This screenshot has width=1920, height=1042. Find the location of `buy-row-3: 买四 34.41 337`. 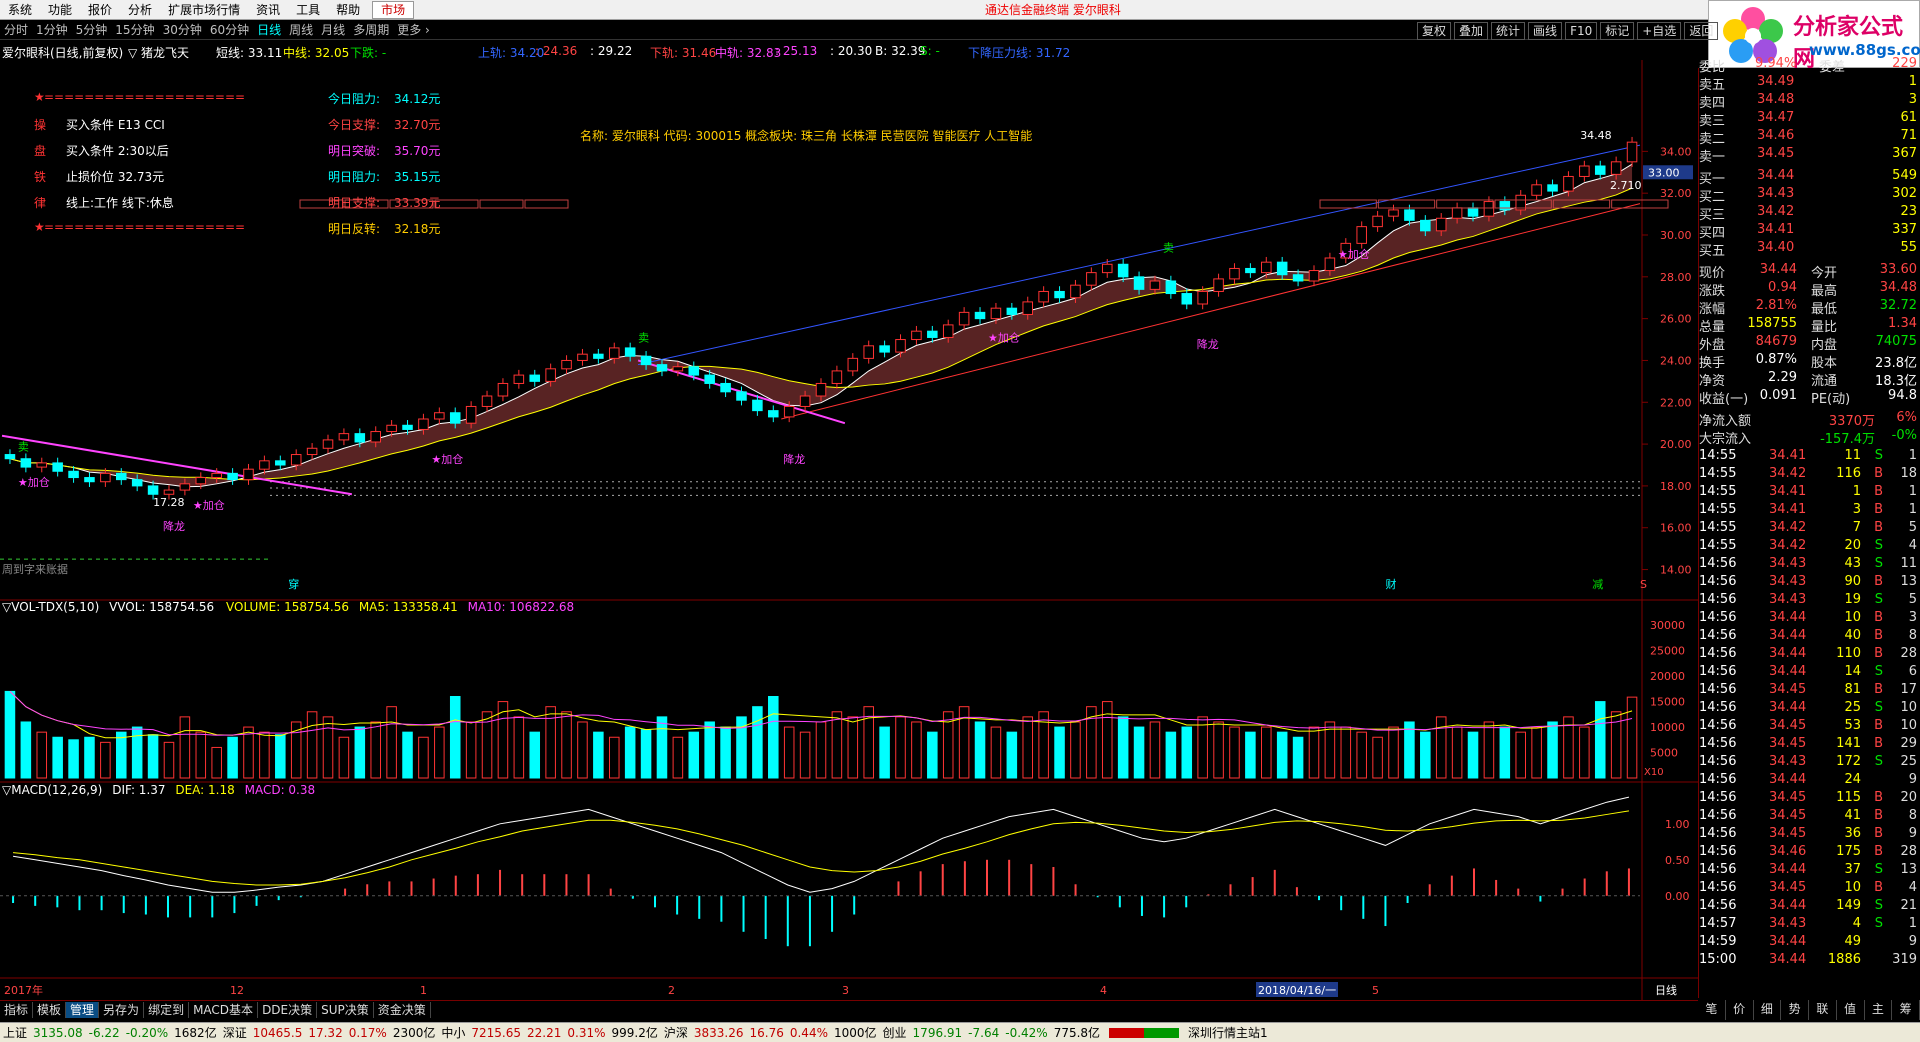

buy-row-3: 买四 34.41 337 is located at coordinates (1809, 231).